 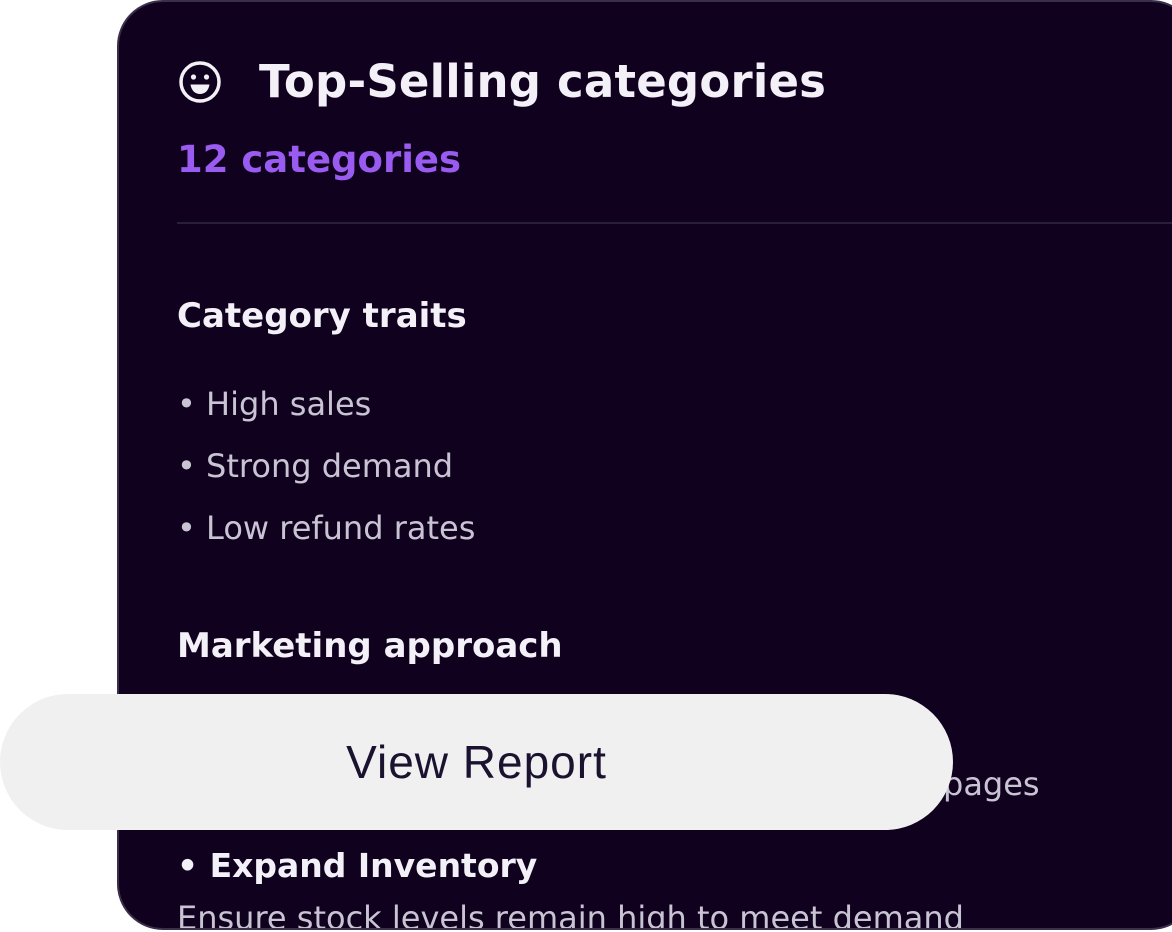 I want to click on category-traits-heading: Category traits, so click(x=322, y=316).